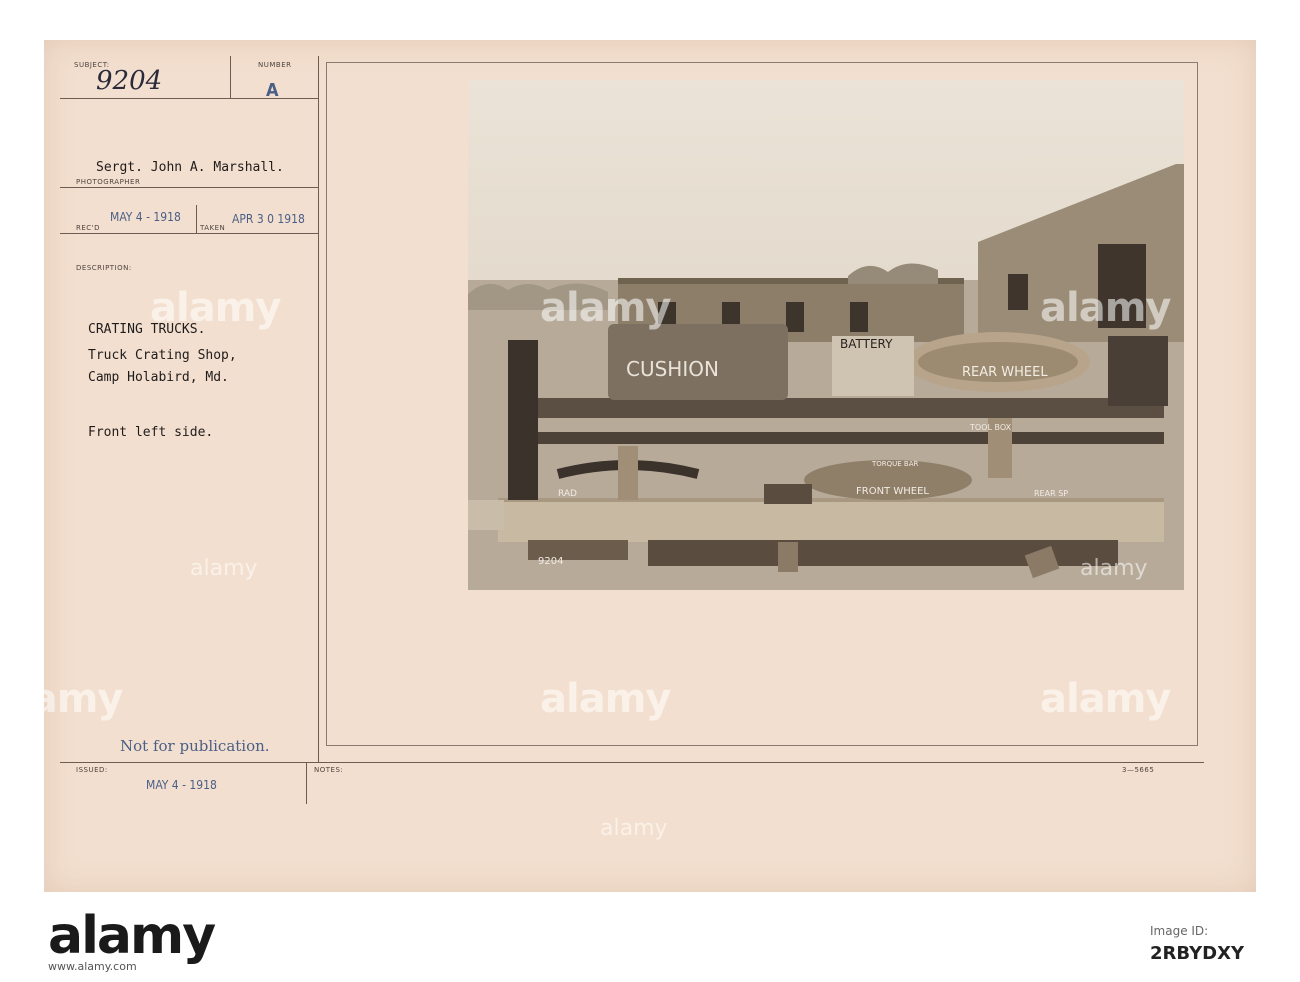 This screenshot has height=982, width=1300. I want to click on description-label: DESCRIPTION:, so click(104, 268).